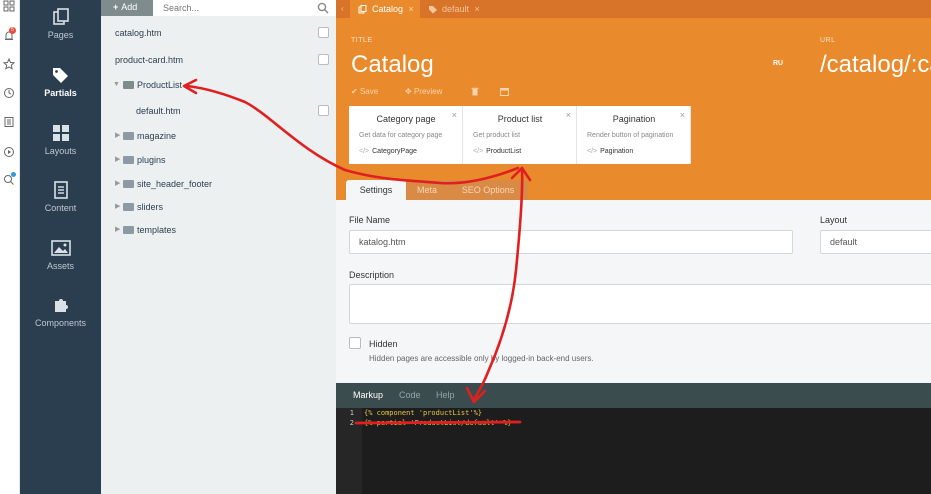 The height and width of the screenshot is (494, 931). What do you see at coordinates (60, 208) in the screenshot?
I see `nav-label: Content` at bounding box center [60, 208].